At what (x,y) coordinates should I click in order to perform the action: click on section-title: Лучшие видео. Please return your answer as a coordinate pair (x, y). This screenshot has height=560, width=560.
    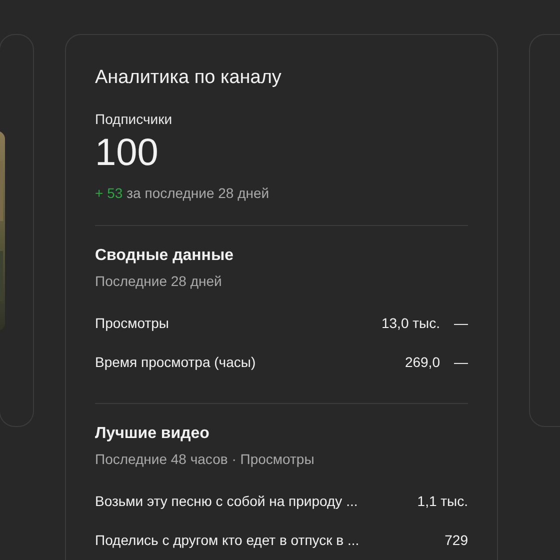
    Looking at the image, I should click on (152, 434).